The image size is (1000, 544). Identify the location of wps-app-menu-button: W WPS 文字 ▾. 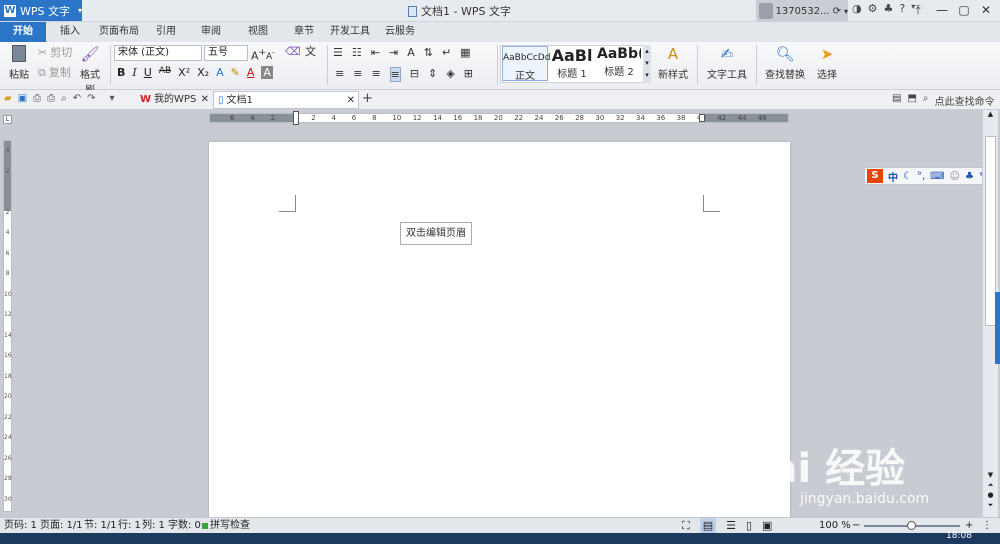
(41, 10).